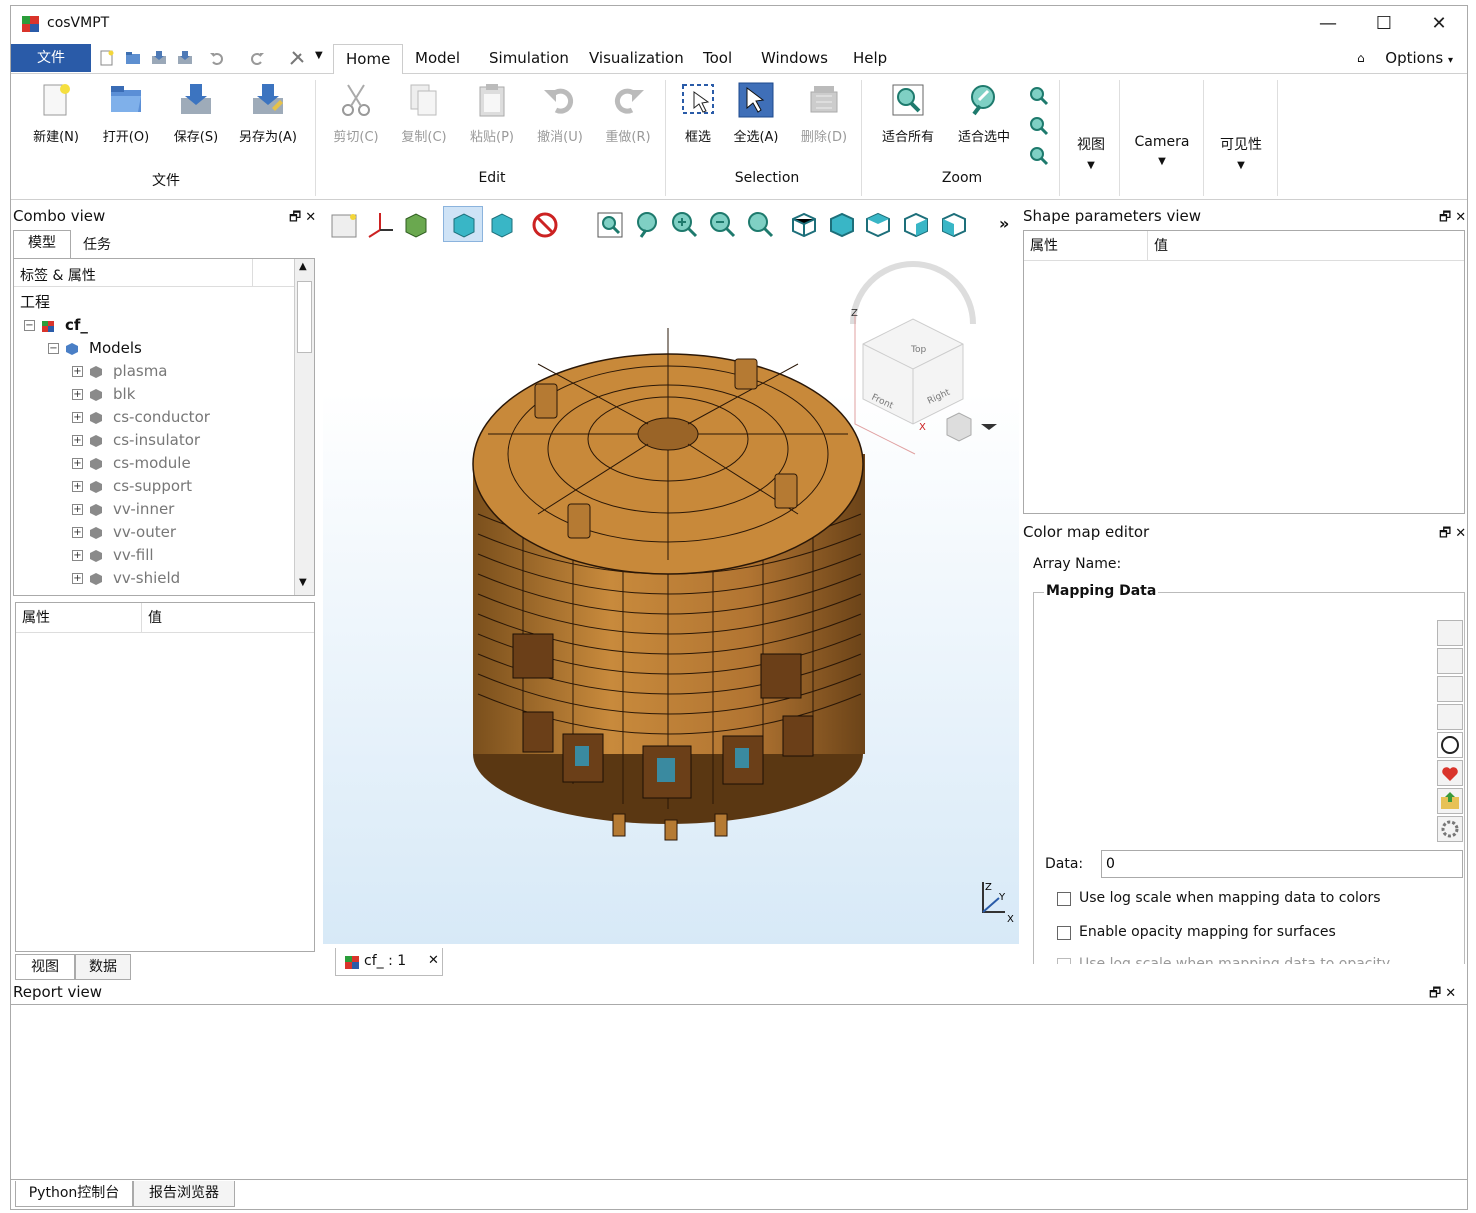 This screenshot has width=1476, height=1213. I want to click on maximize-button: ☐, so click(1384, 24).